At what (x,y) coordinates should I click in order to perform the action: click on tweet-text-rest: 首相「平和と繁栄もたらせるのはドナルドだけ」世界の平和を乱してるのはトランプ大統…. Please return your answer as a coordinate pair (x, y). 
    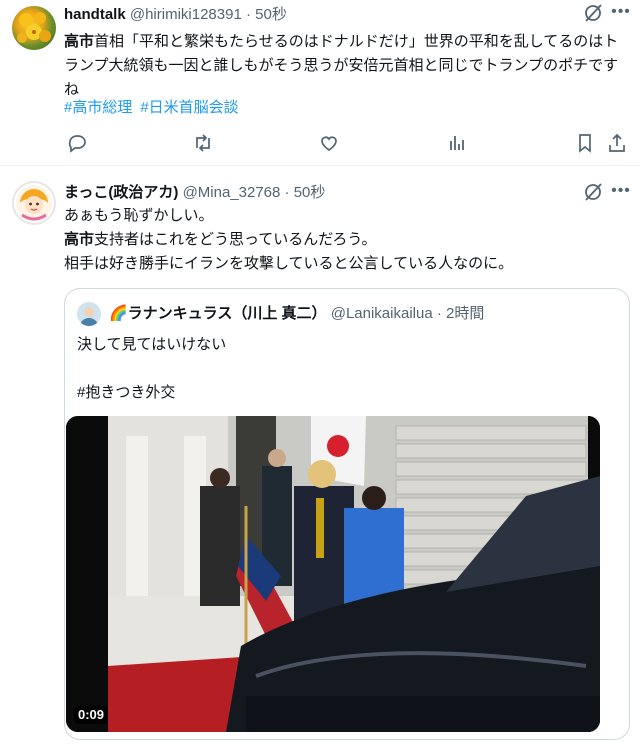
    Looking at the image, I should click on (341, 65).